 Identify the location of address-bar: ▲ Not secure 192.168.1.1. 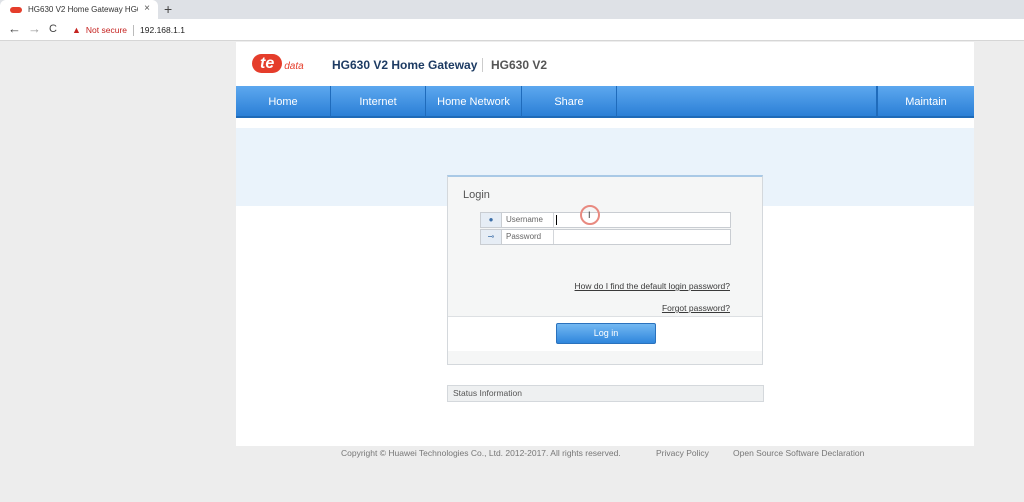
(544, 30).